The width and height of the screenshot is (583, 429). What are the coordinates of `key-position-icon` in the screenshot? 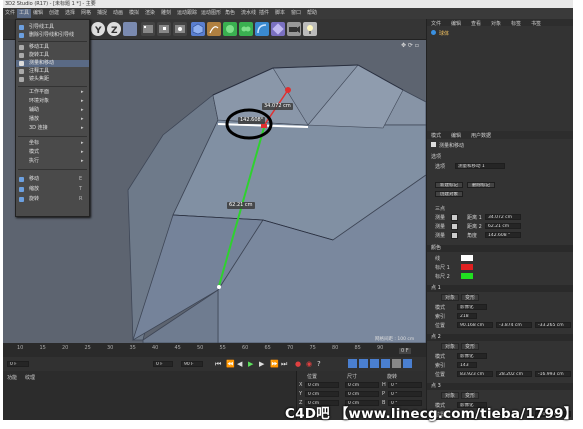 It's located at (352, 363).